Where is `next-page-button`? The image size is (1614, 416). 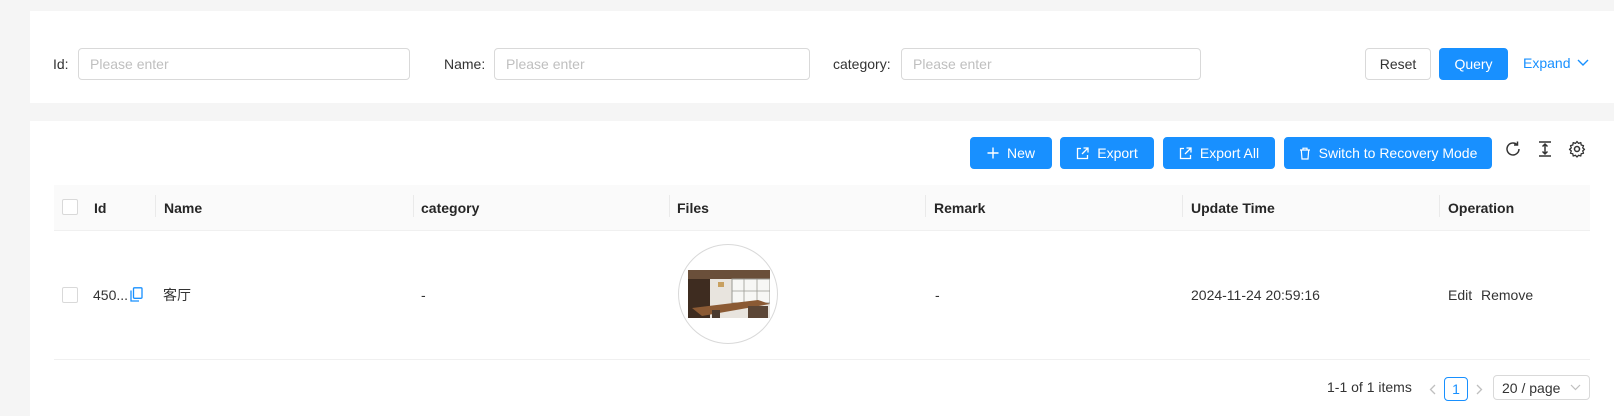 next-page-button is located at coordinates (1479, 389).